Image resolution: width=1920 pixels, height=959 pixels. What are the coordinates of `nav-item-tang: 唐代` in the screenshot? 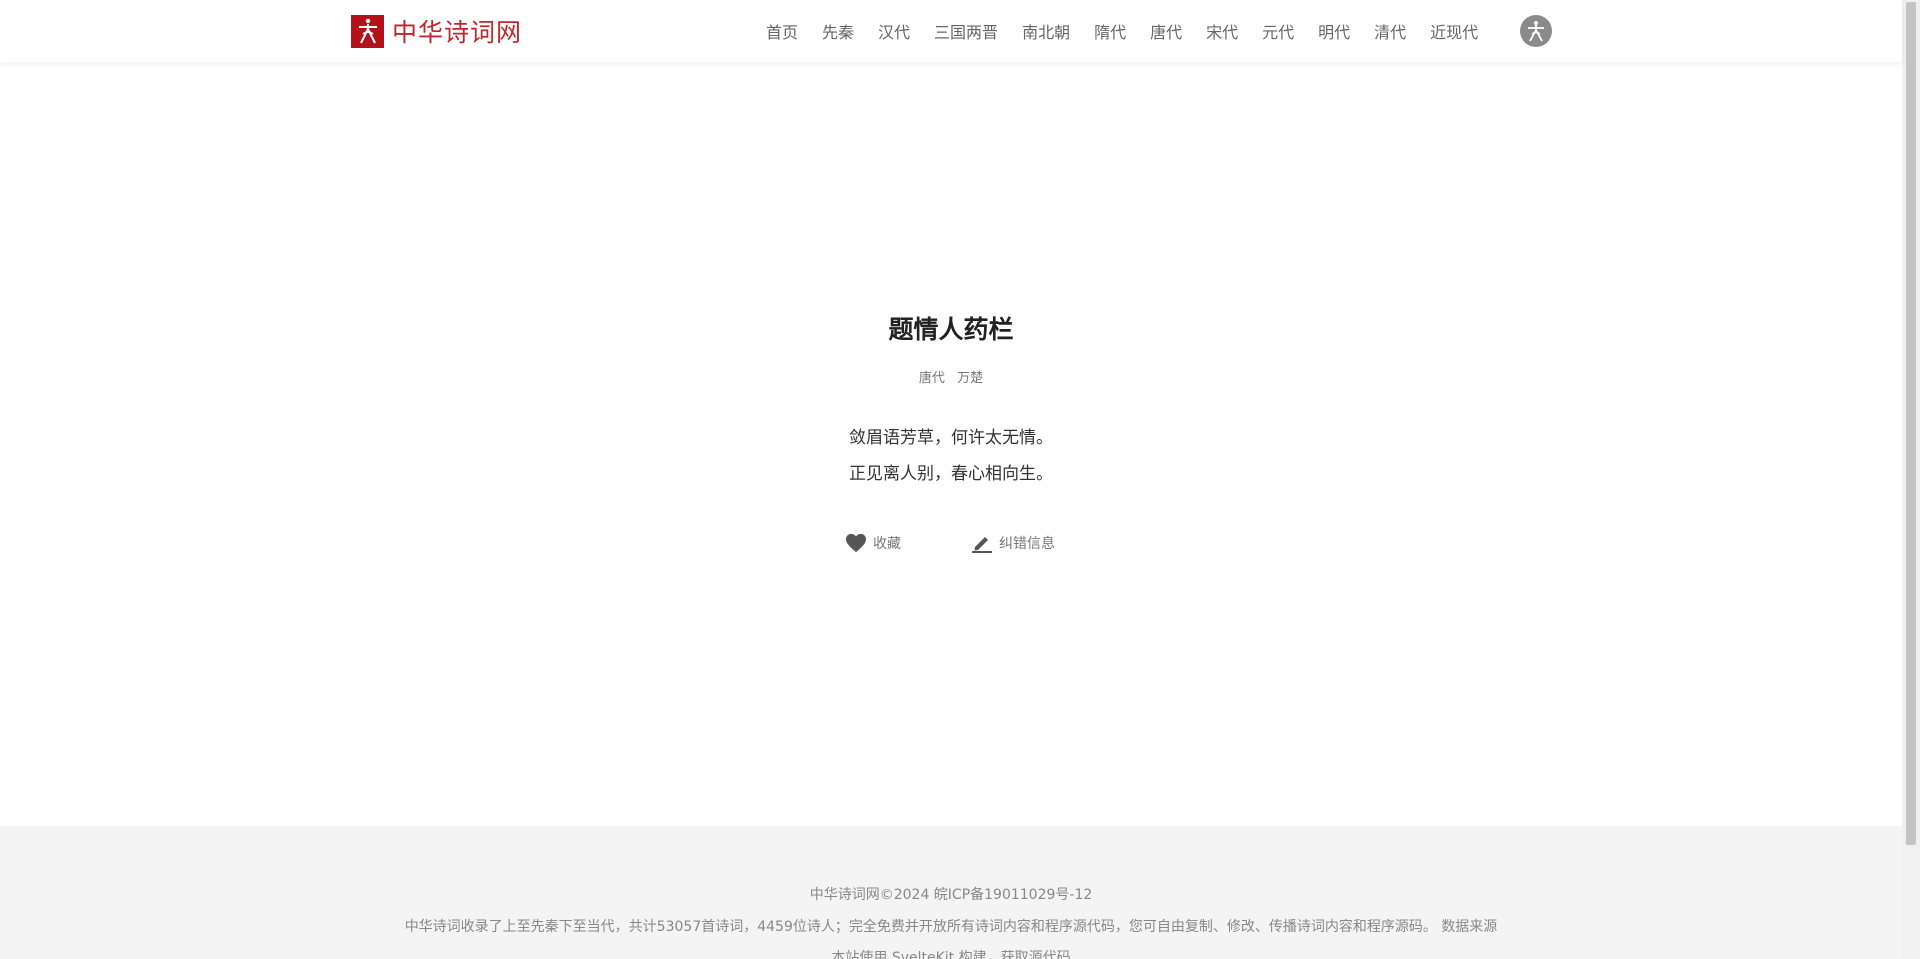 It's located at (1166, 31).